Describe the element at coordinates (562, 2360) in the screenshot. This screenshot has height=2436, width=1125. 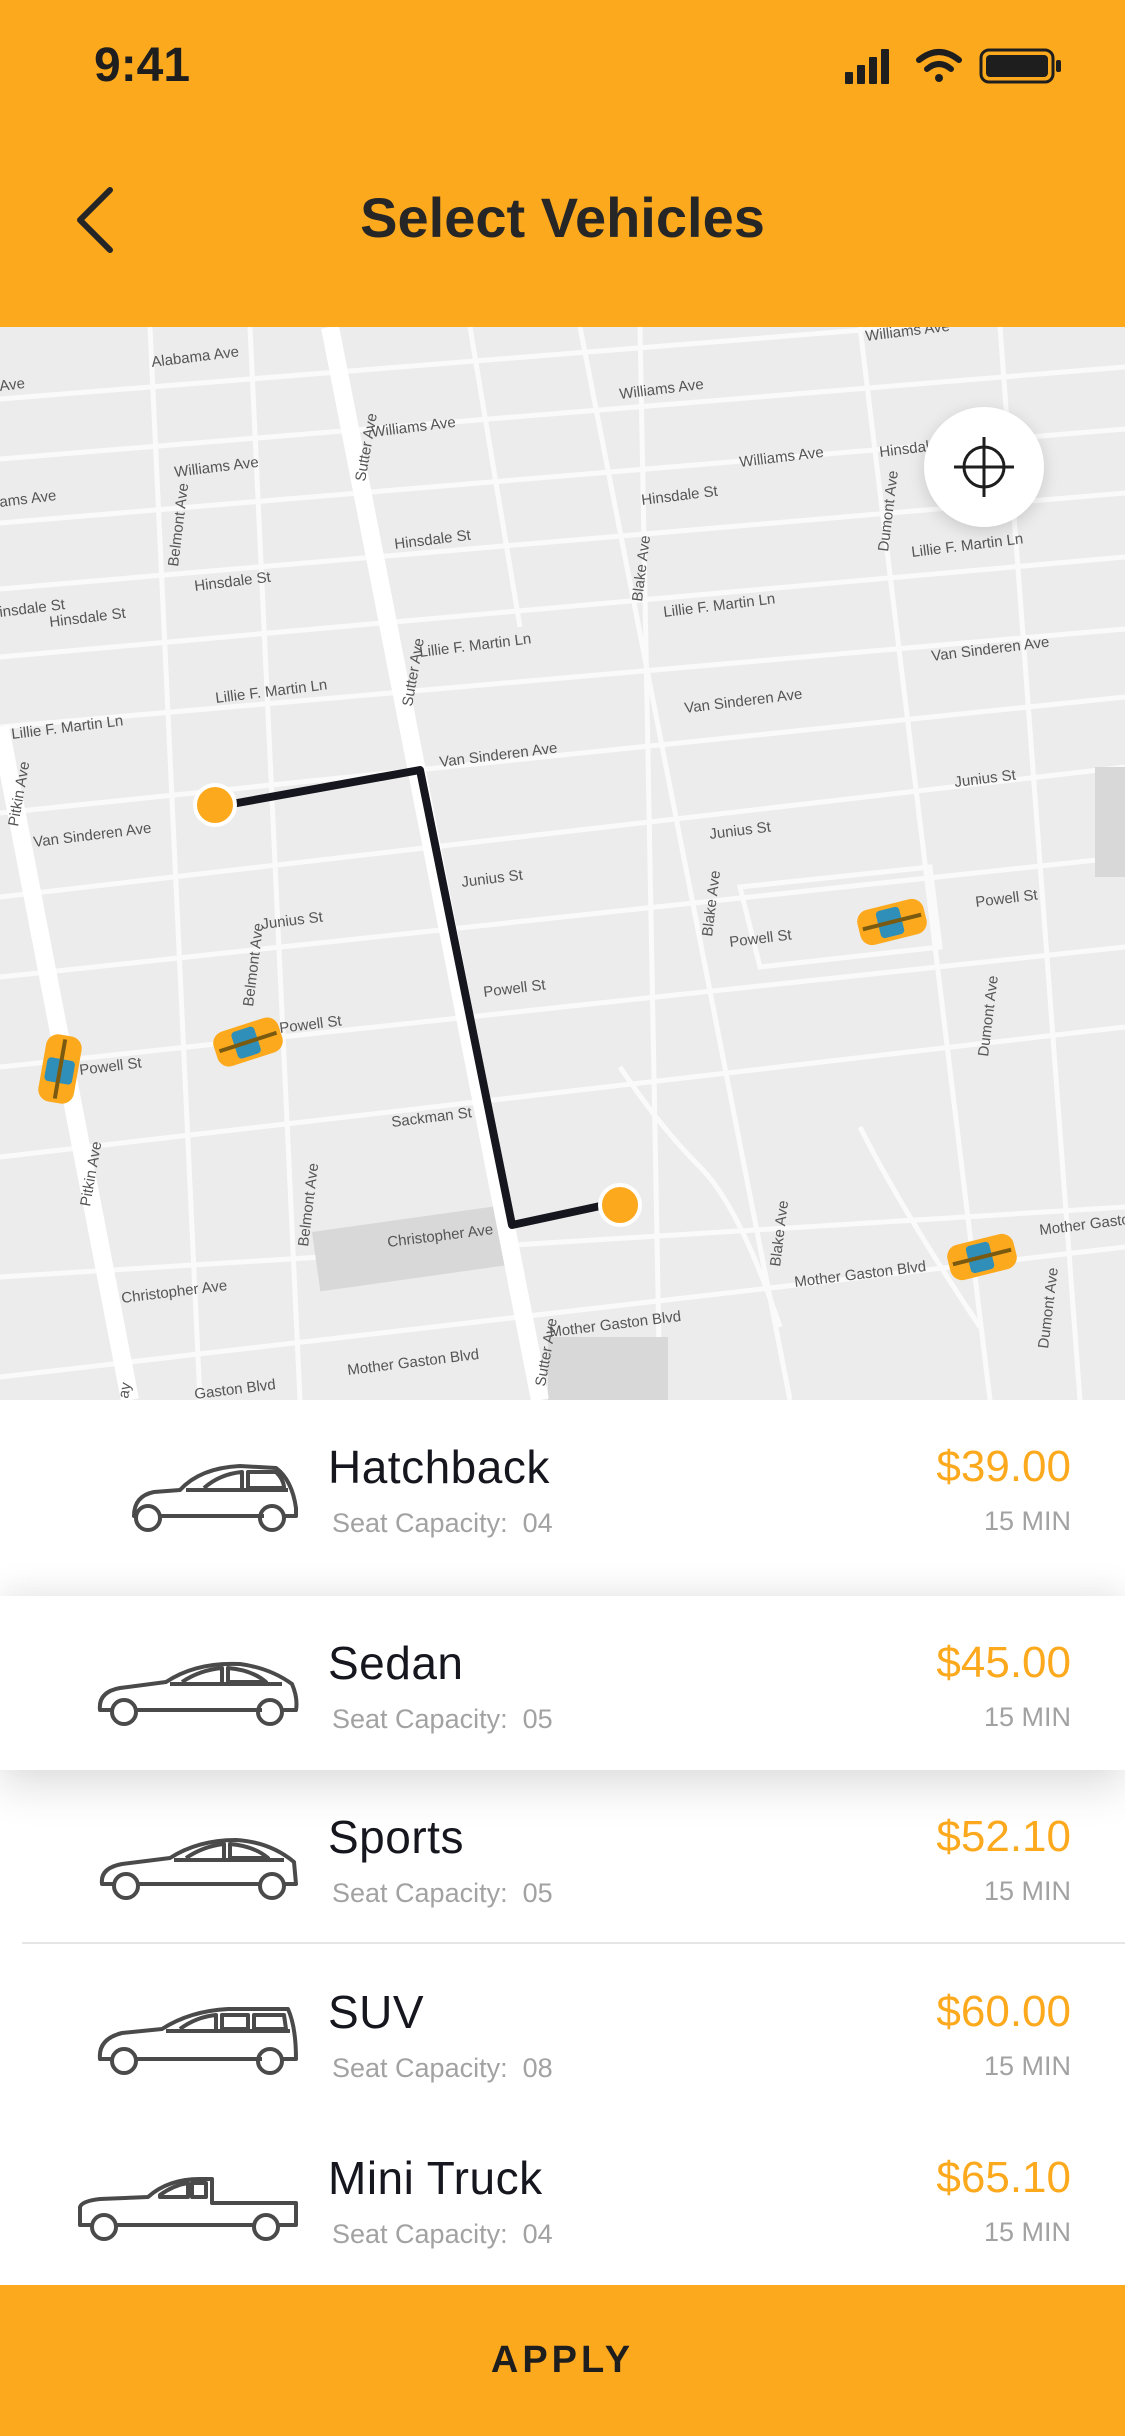
I see `apply-button: APPLY` at that location.